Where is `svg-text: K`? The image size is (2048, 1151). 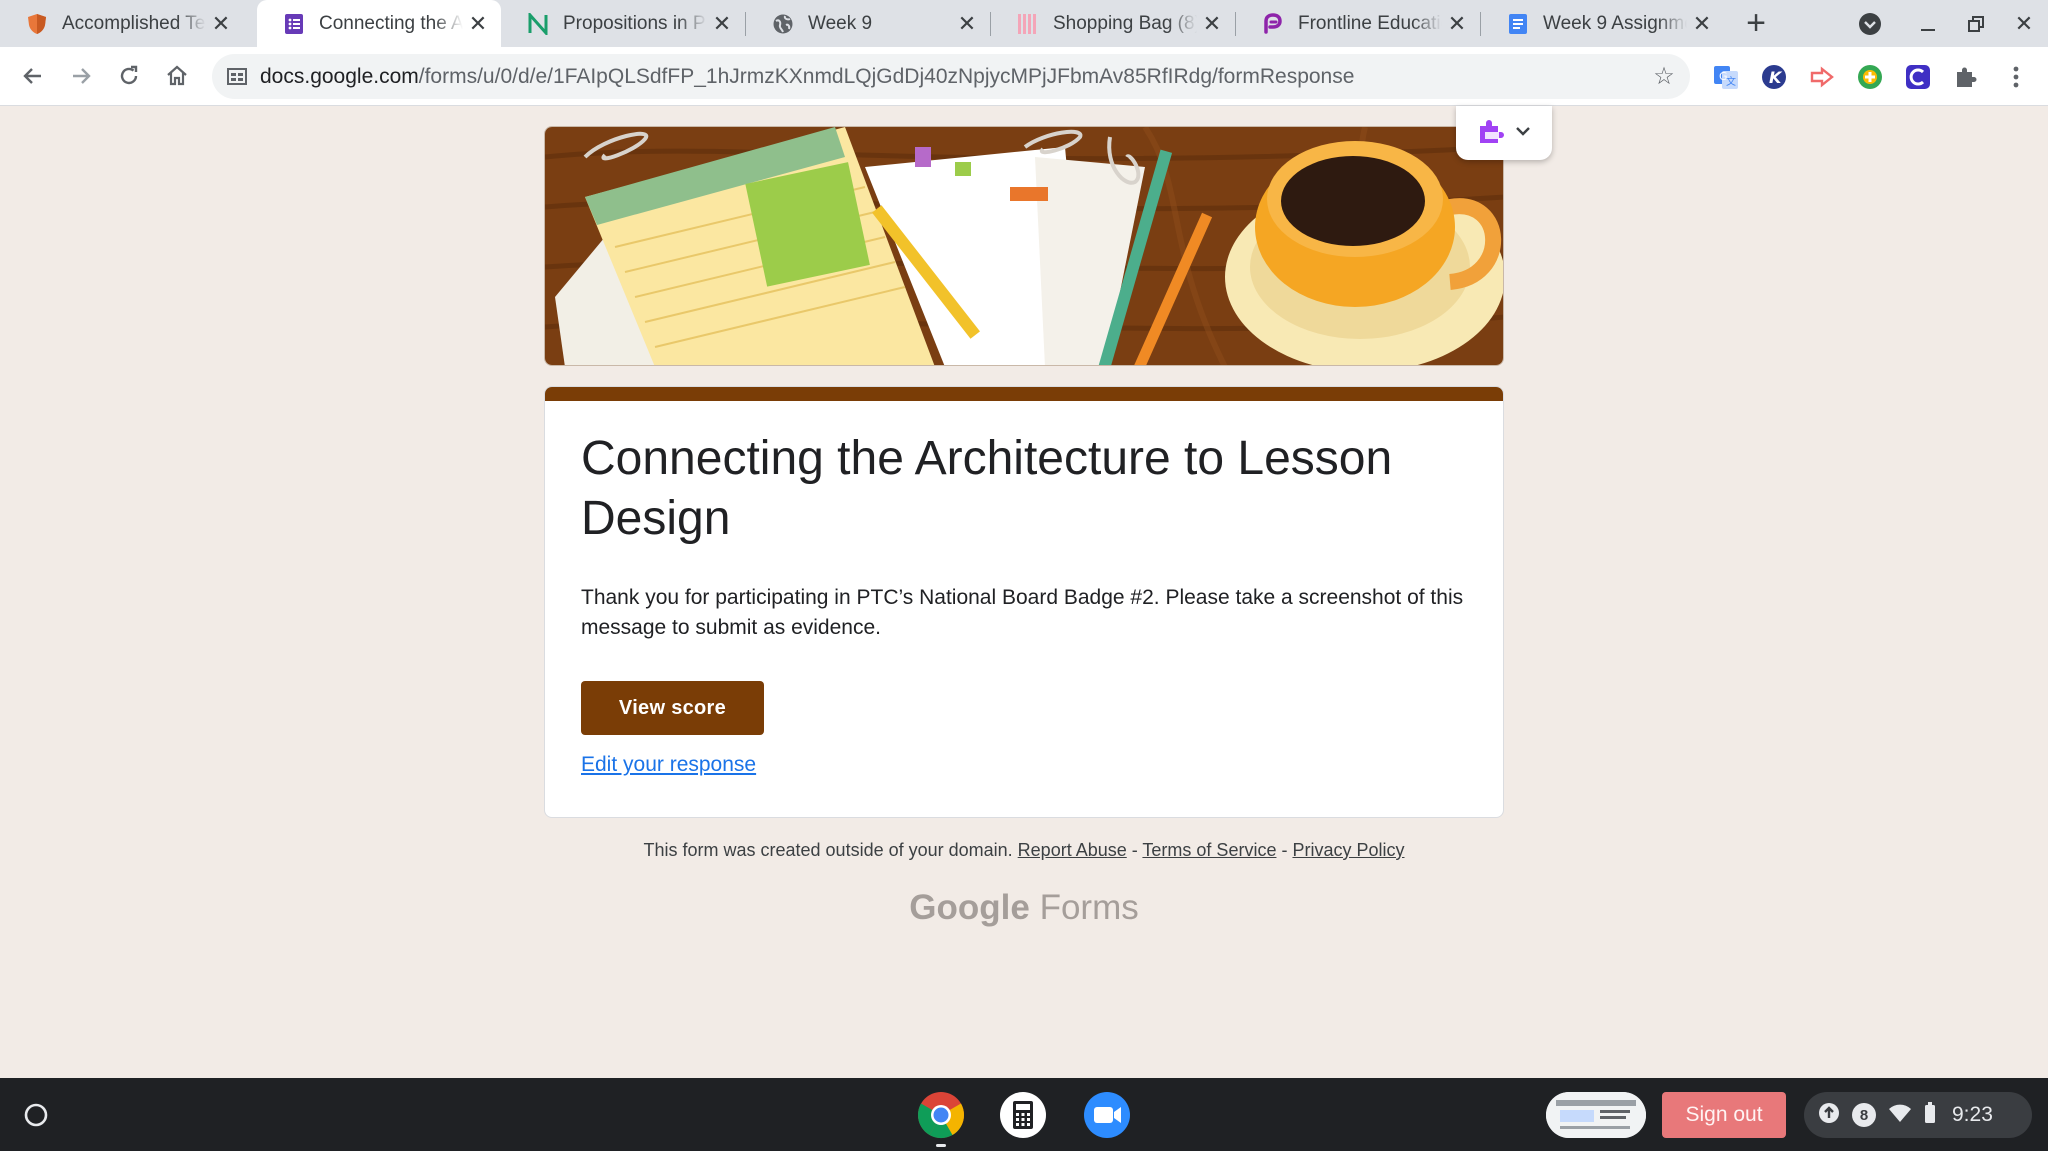 svg-text: K is located at coordinates (1776, 77).